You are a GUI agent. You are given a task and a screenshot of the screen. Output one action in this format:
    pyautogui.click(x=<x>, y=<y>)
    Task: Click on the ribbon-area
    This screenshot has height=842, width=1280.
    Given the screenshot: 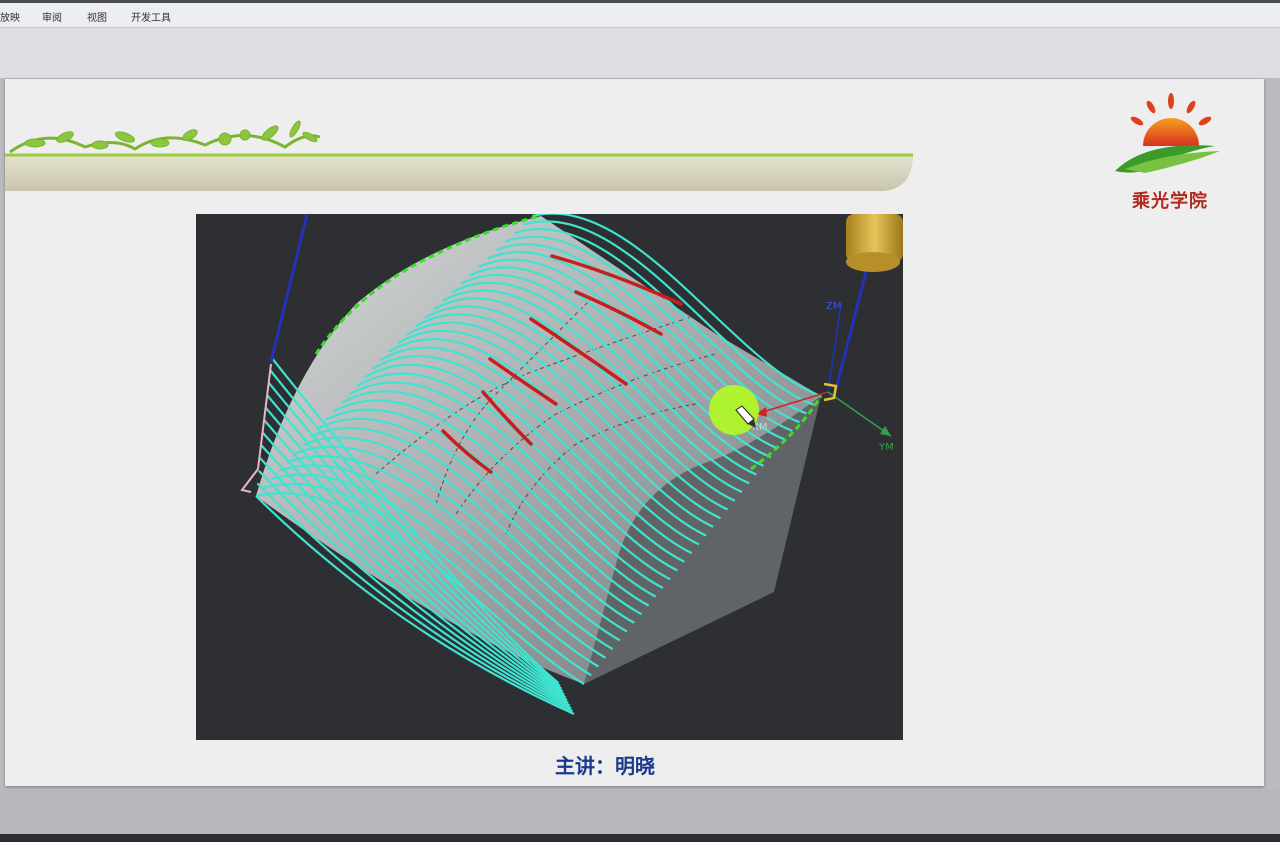 What is the action you would take?
    pyautogui.click(x=640, y=53)
    